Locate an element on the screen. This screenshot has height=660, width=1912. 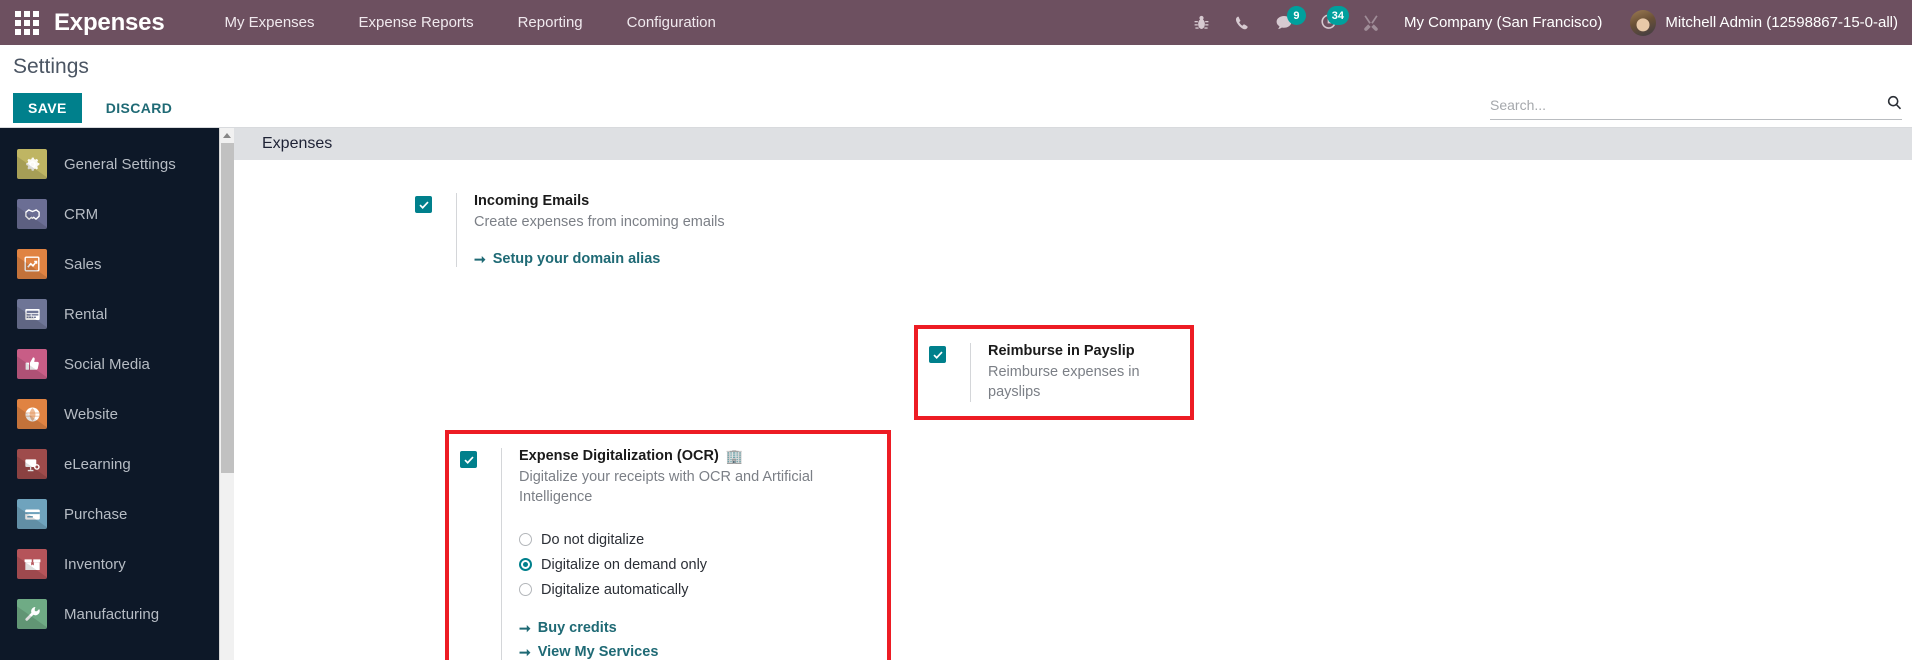
reimburse-checkbox-cell is located at coordinates (944, 353).